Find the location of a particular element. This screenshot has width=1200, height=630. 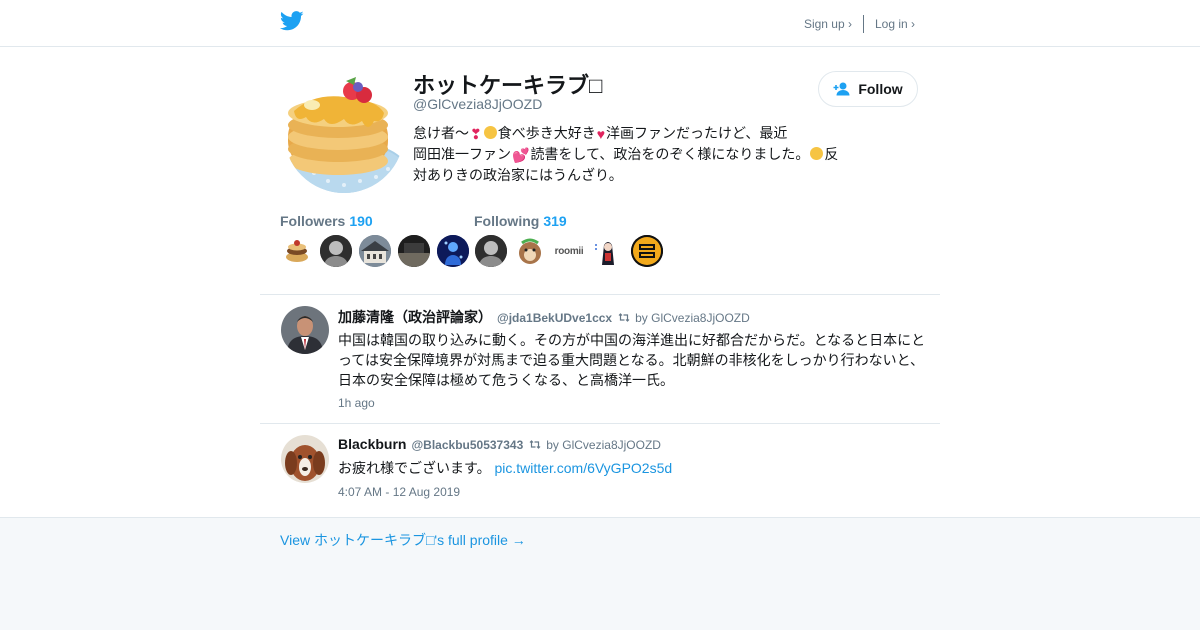

followers-stat: Followers 190 is located at coordinates (326, 221).